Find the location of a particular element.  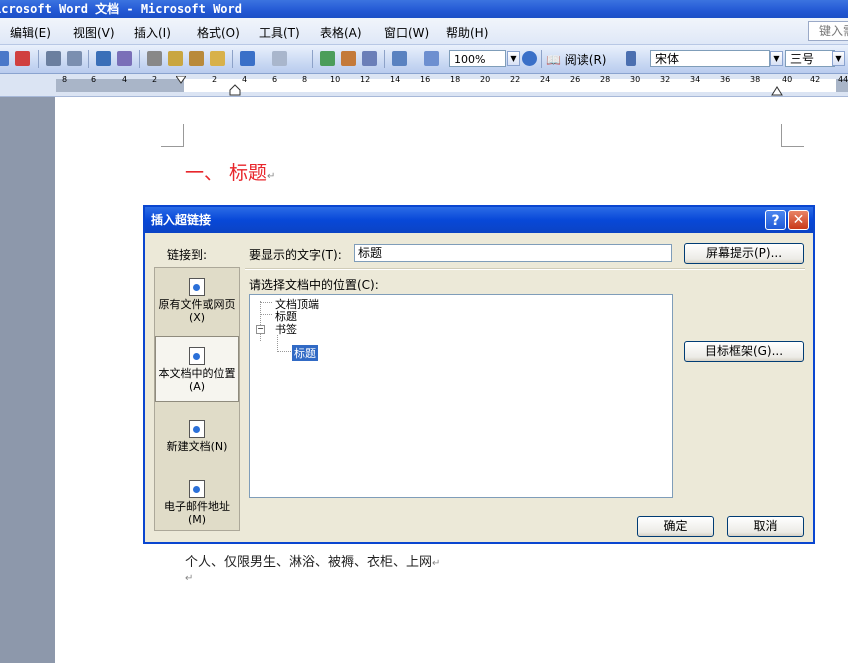

ruler-tick: 30 is located at coordinates (635, 79).